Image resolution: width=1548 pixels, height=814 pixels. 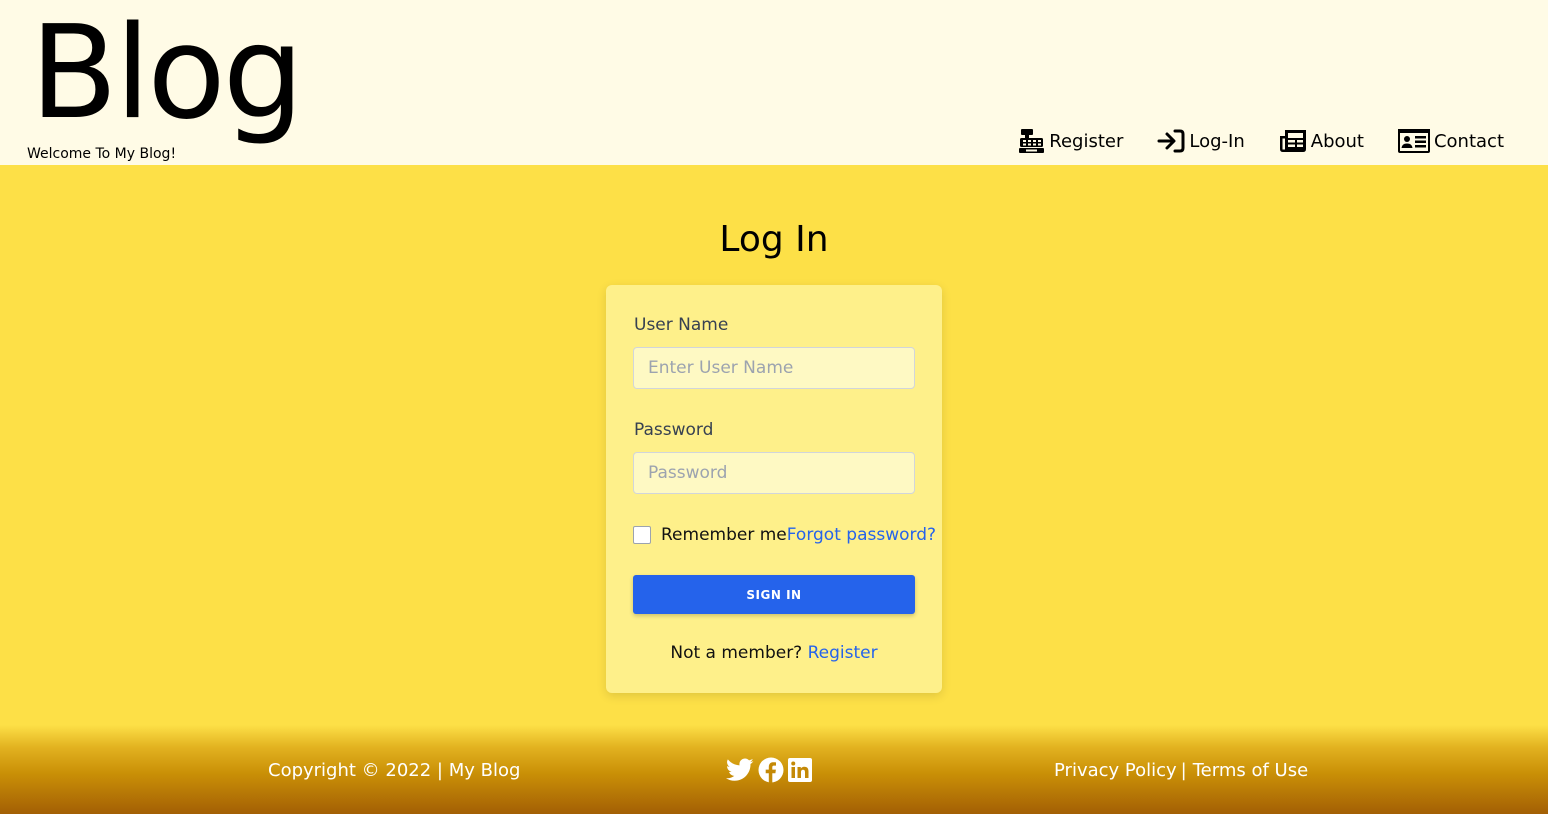 What do you see at coordinates (1468, 141) in the screenshot?
I see `nav-contact-label: Contact` at bounding box center [1468, 141].